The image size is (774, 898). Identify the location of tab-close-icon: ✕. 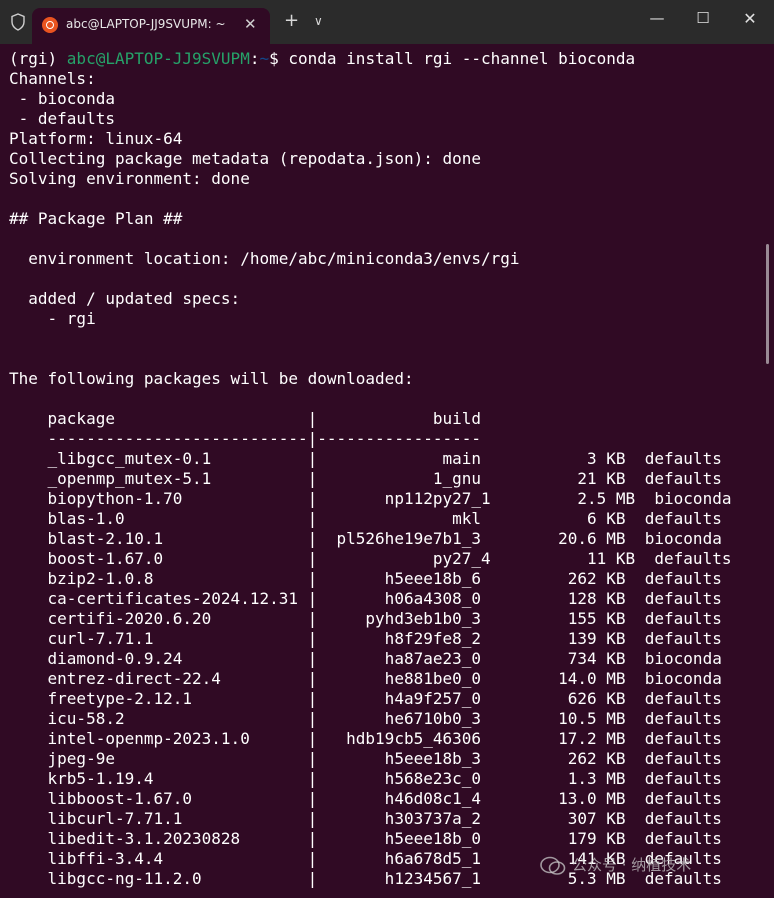
(250, 24).